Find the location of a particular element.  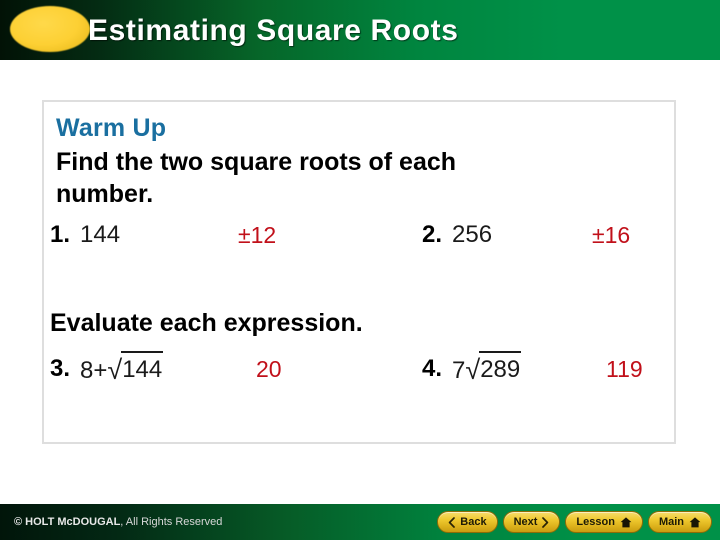

instruction-line-b: Evaluate each expression. is located at coordinates (206, 323).